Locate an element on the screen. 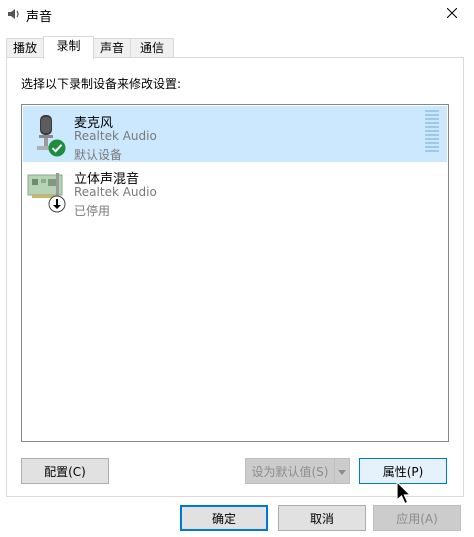 This screenshot has height=537, width=474. tab-sounds: 声音 is located at coordinates (112, 48).